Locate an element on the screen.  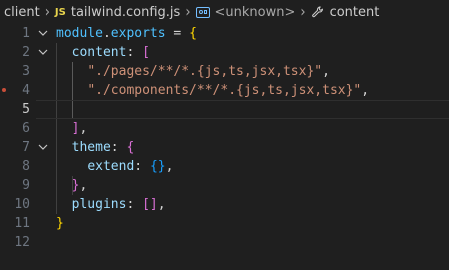
code-line-8: 8 extend: {}, is located at coordinates (224, 166).